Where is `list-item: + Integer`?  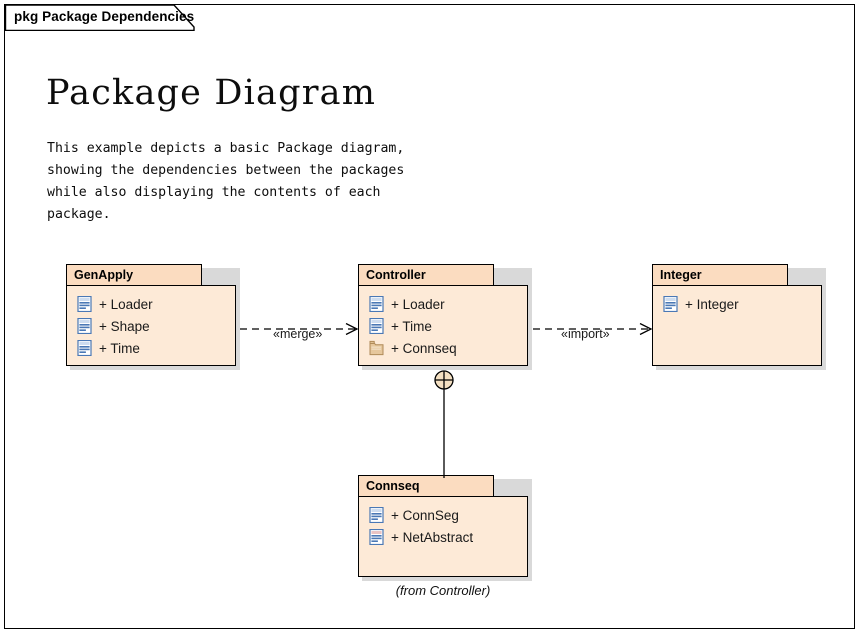 list-item: + Integer is located at coordinates (740, 304).